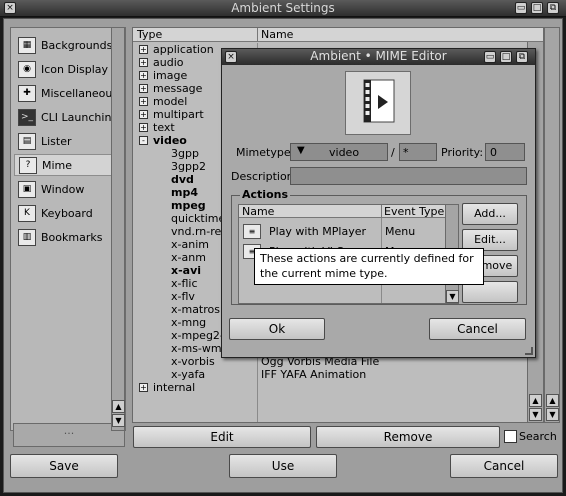  I want to click on sidebar-item-label: Keyboard, so click(67, 213).